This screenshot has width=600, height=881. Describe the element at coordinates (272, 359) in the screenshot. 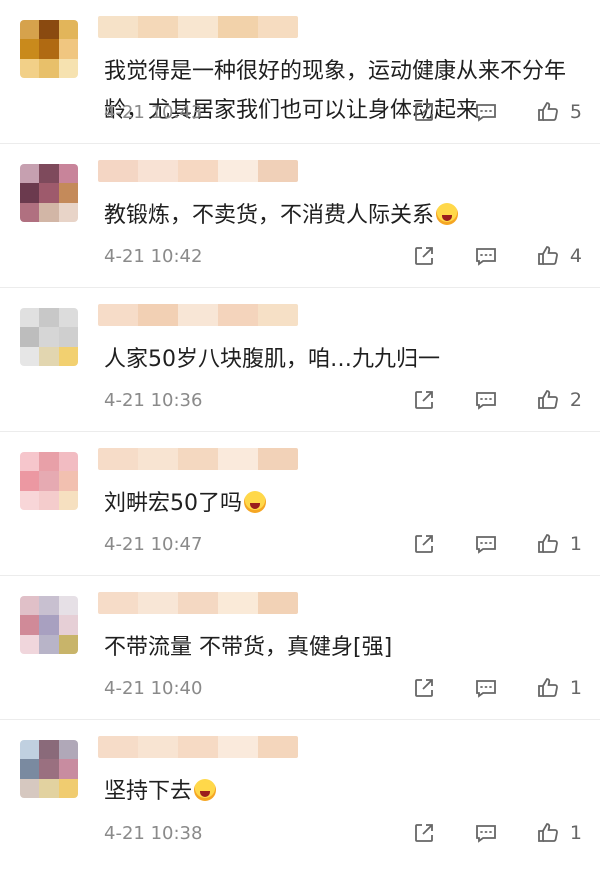

I see `comment-text-content: 人家50岁八块腹肌，咱…九九归一` at that location.